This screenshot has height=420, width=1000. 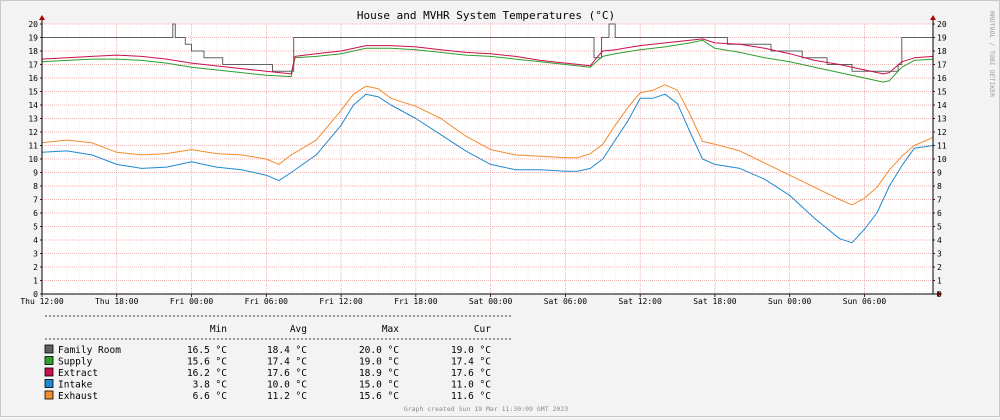 I want to click on x-tick-label: Sat 12:00, so click(x=640, y=301).